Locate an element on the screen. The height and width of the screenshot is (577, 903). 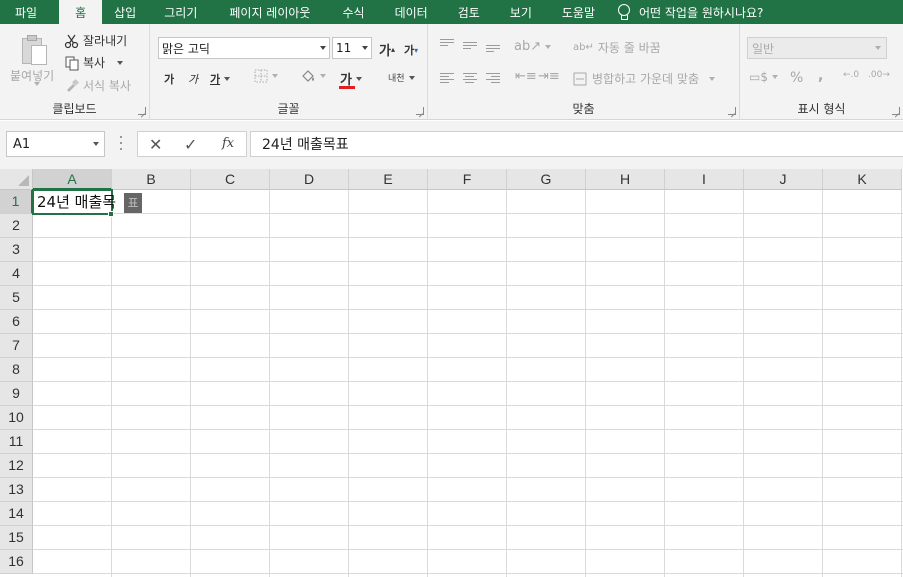
paste-icon is located at coordinates (34, 50).